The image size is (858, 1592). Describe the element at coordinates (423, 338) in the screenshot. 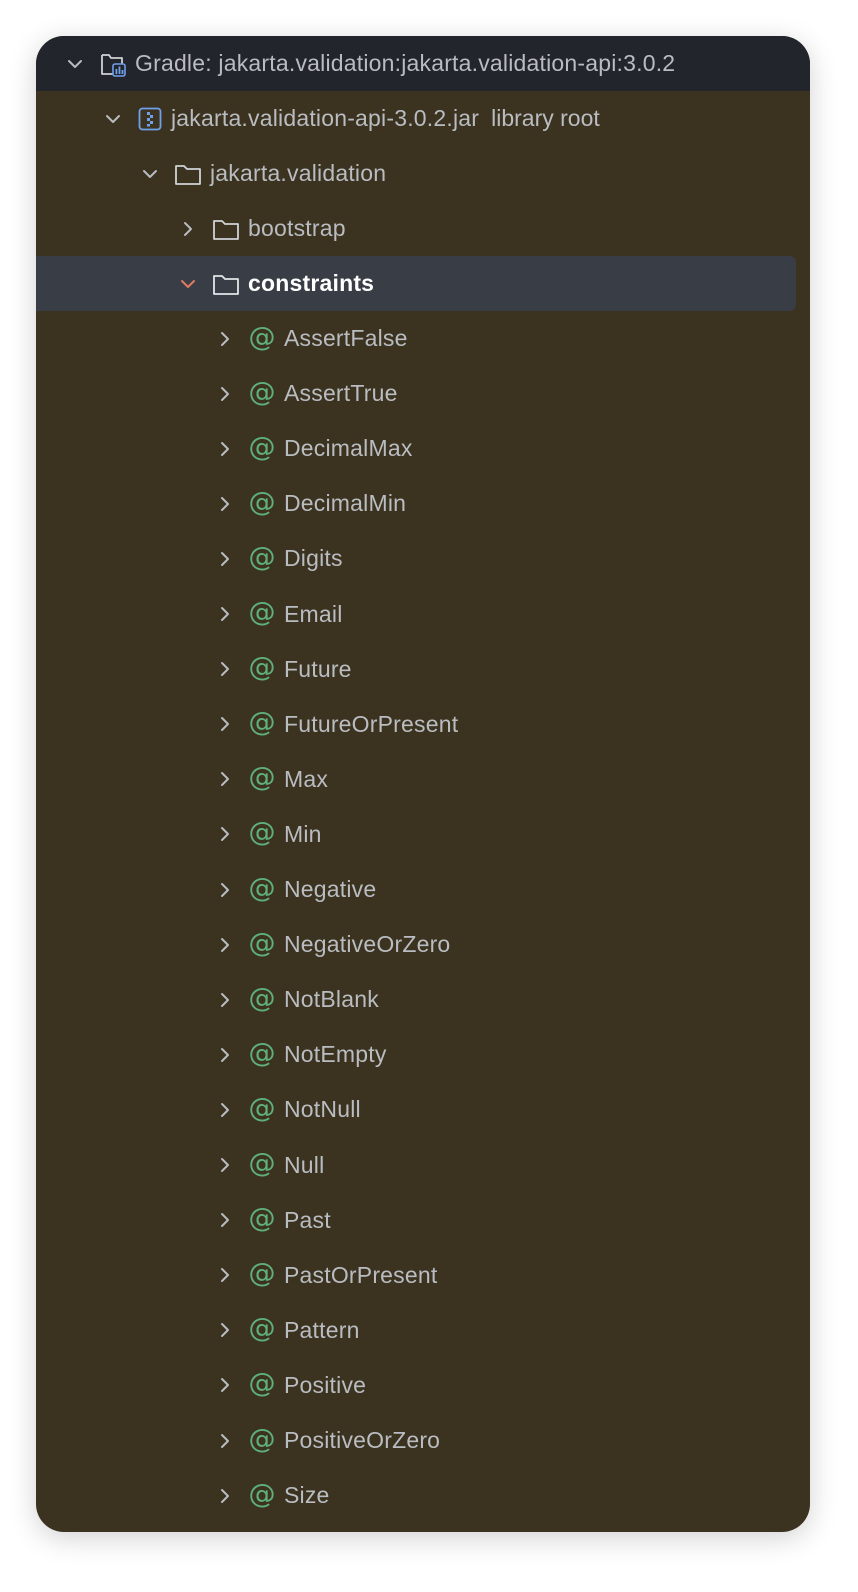

I see `tree-node-annotation: @ AssertFalse` at that location.